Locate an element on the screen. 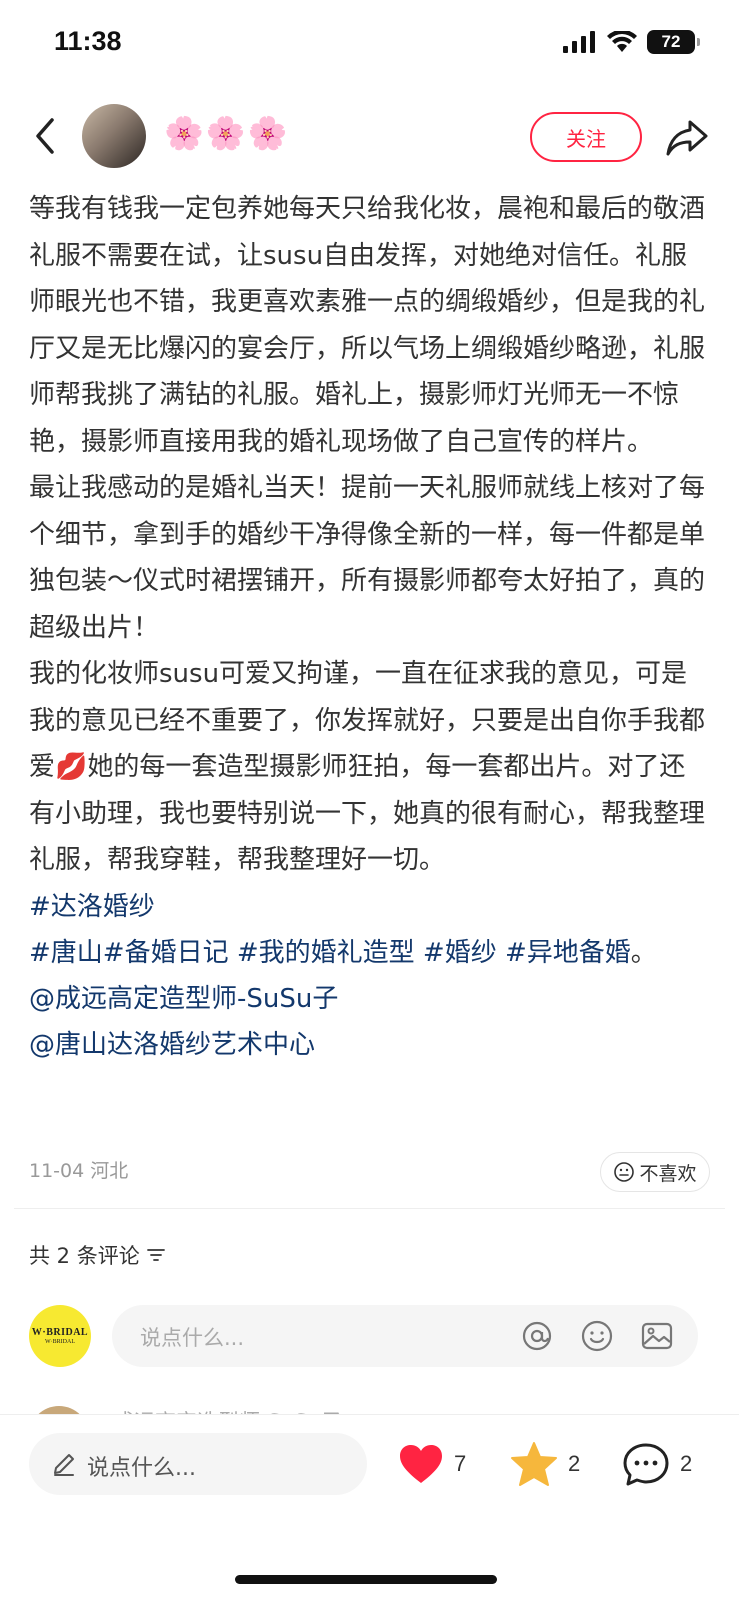 This screenshot has height=1600, width=739. tag-line: #达洛婚纱 is located at coordinates (369, 907).